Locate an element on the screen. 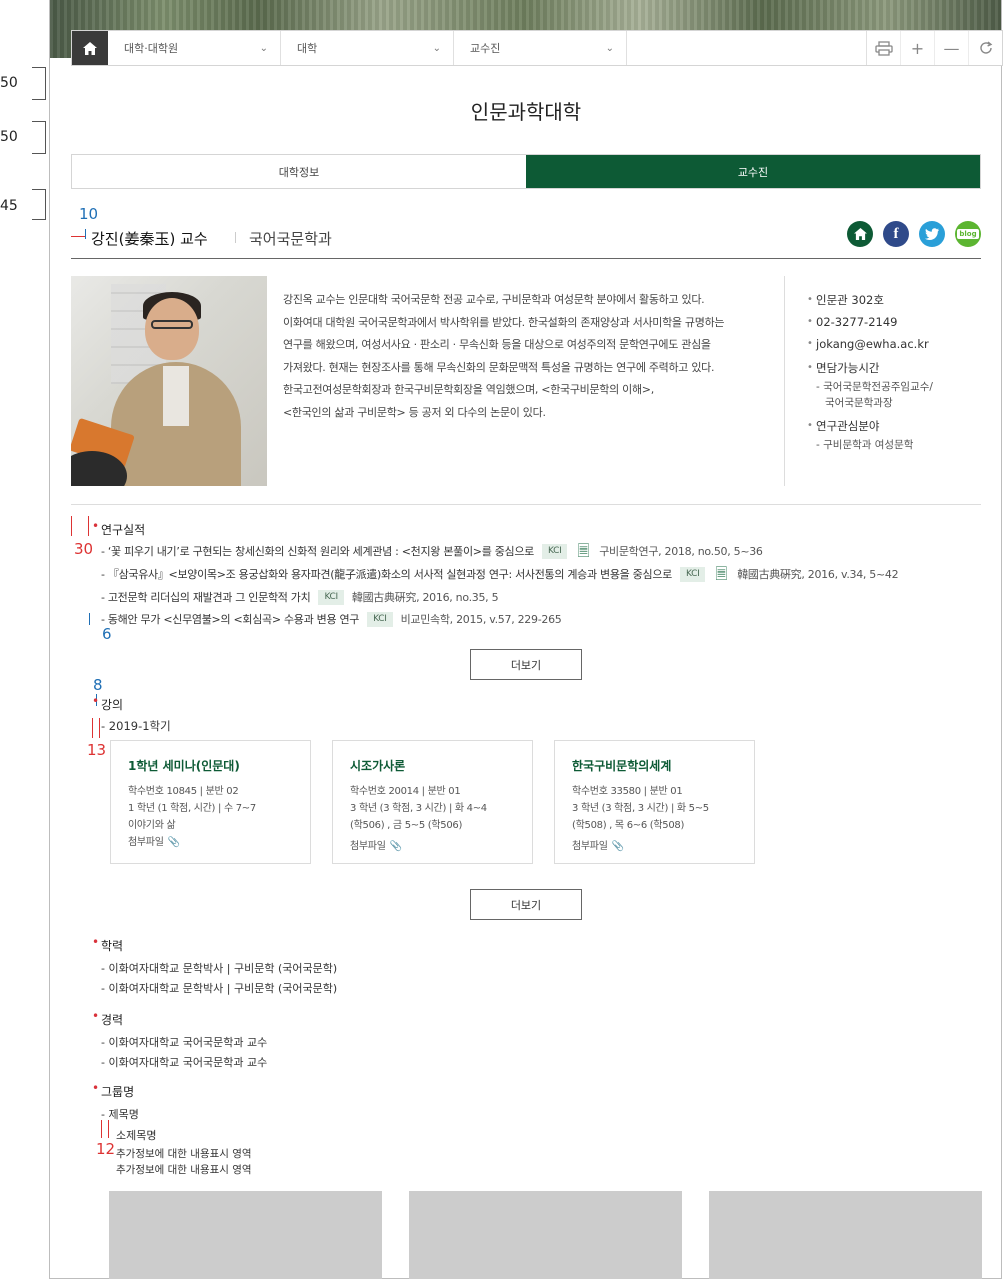 The width and height of the screenshot is (1003, 1280). section-title-education: 학력 is located at coordinates (107, 944).